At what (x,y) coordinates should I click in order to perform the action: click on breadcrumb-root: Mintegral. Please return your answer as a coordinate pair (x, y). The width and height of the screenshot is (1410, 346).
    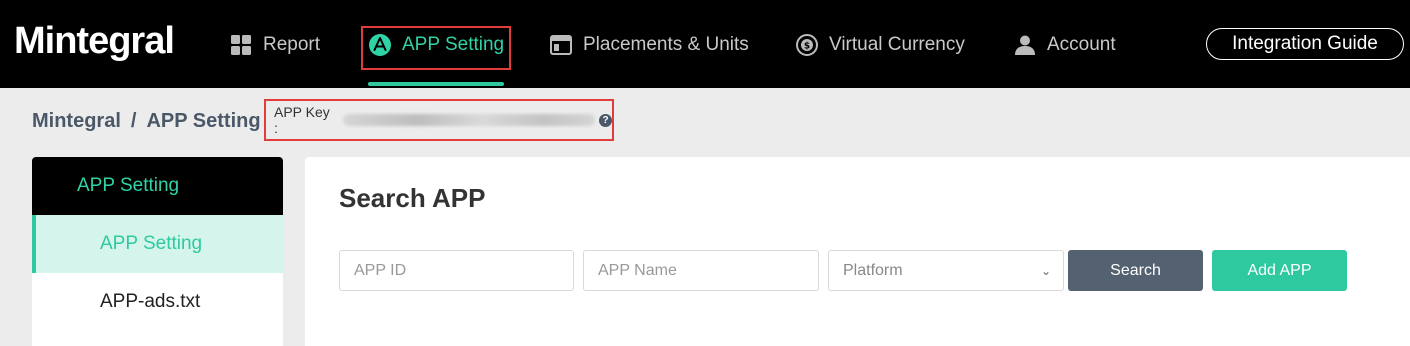
    Looking at the image, I should click on (76, 121).